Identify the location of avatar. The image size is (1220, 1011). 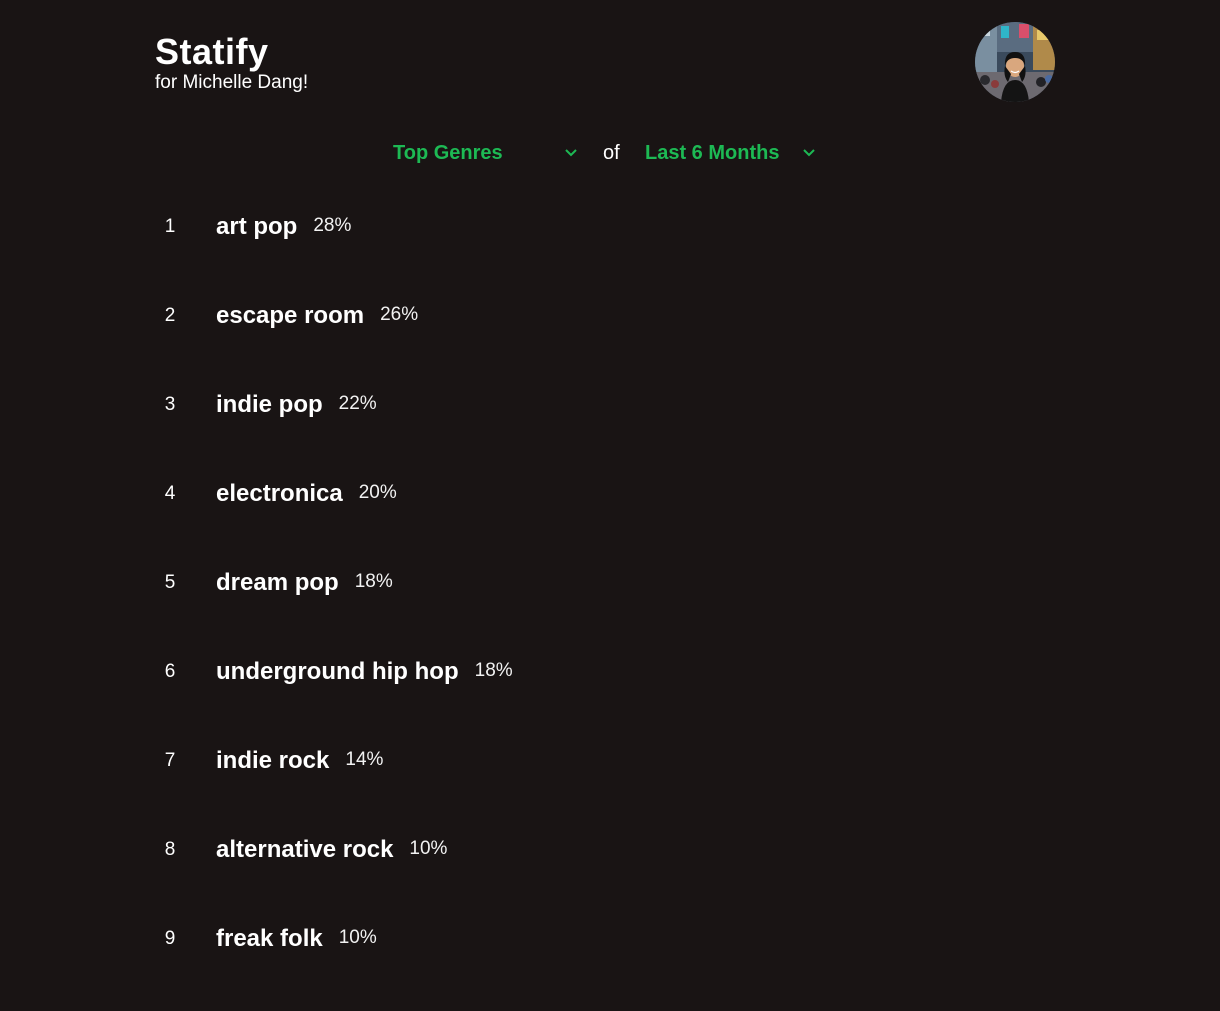
(1015, 62).